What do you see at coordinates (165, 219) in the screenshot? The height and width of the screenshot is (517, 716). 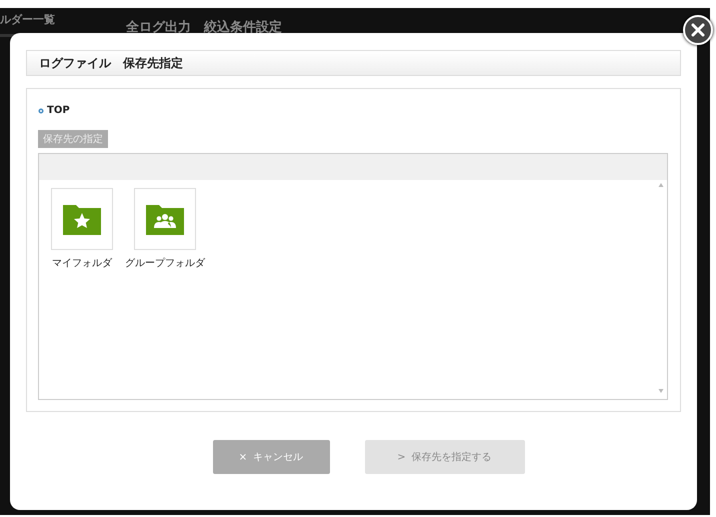 I see `group-folder-icon` at bounding box center [165, 219].